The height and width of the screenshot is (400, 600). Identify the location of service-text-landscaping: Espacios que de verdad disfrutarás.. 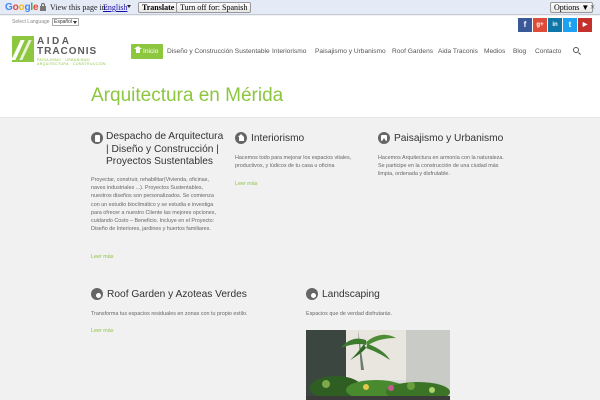
(349, 314).